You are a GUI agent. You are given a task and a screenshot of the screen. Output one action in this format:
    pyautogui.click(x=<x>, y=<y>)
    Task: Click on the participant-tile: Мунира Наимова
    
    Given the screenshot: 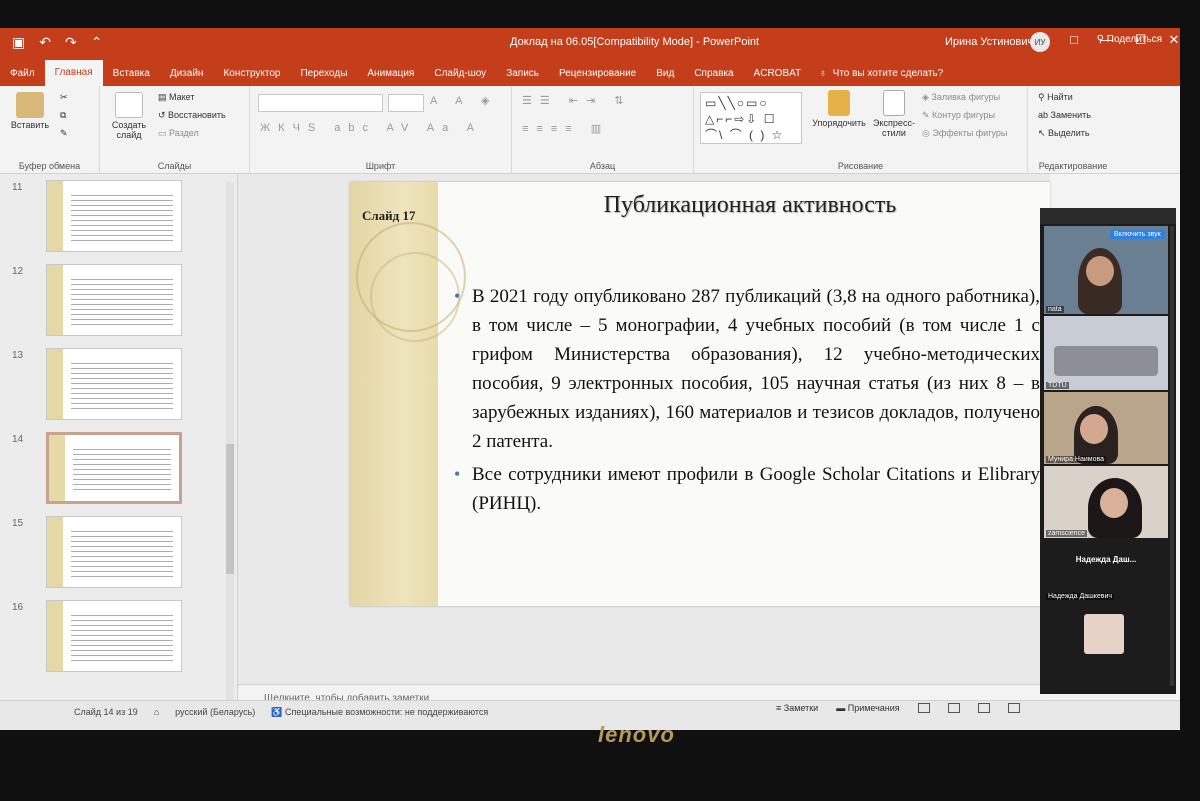 What is the action you would take?
    pyautogui.click(x=1106, y=428)
    